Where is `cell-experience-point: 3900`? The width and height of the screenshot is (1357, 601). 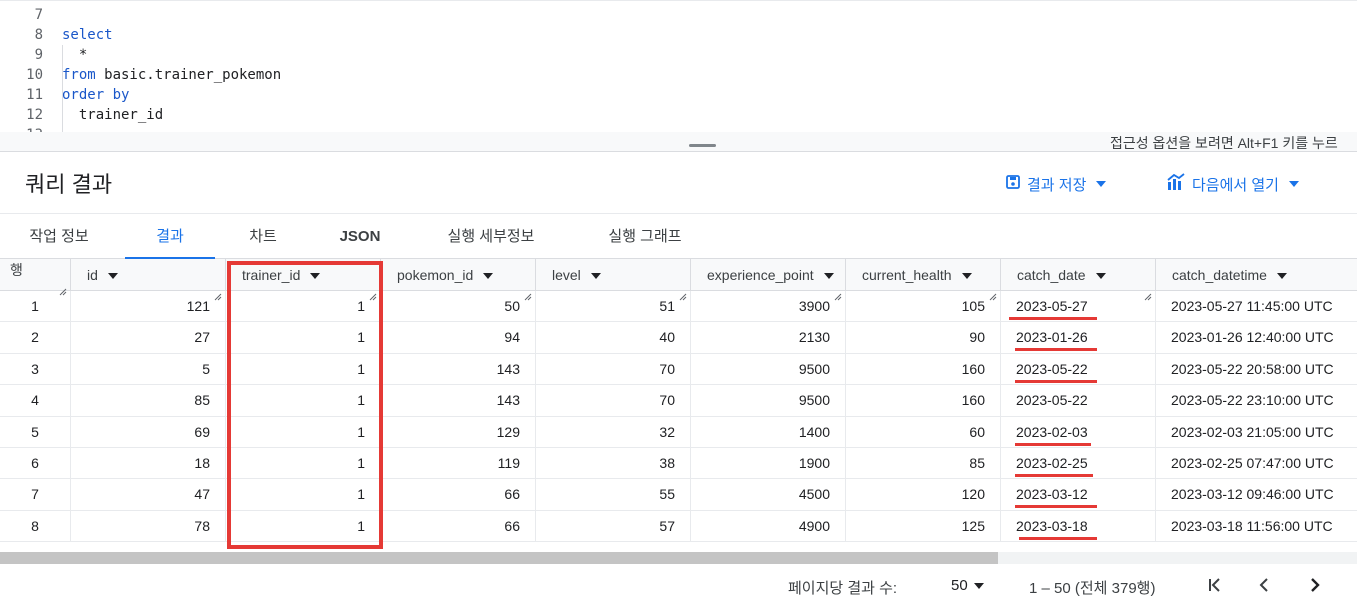 cell-experience-point: 3900 is located at coordinates (768, 306).